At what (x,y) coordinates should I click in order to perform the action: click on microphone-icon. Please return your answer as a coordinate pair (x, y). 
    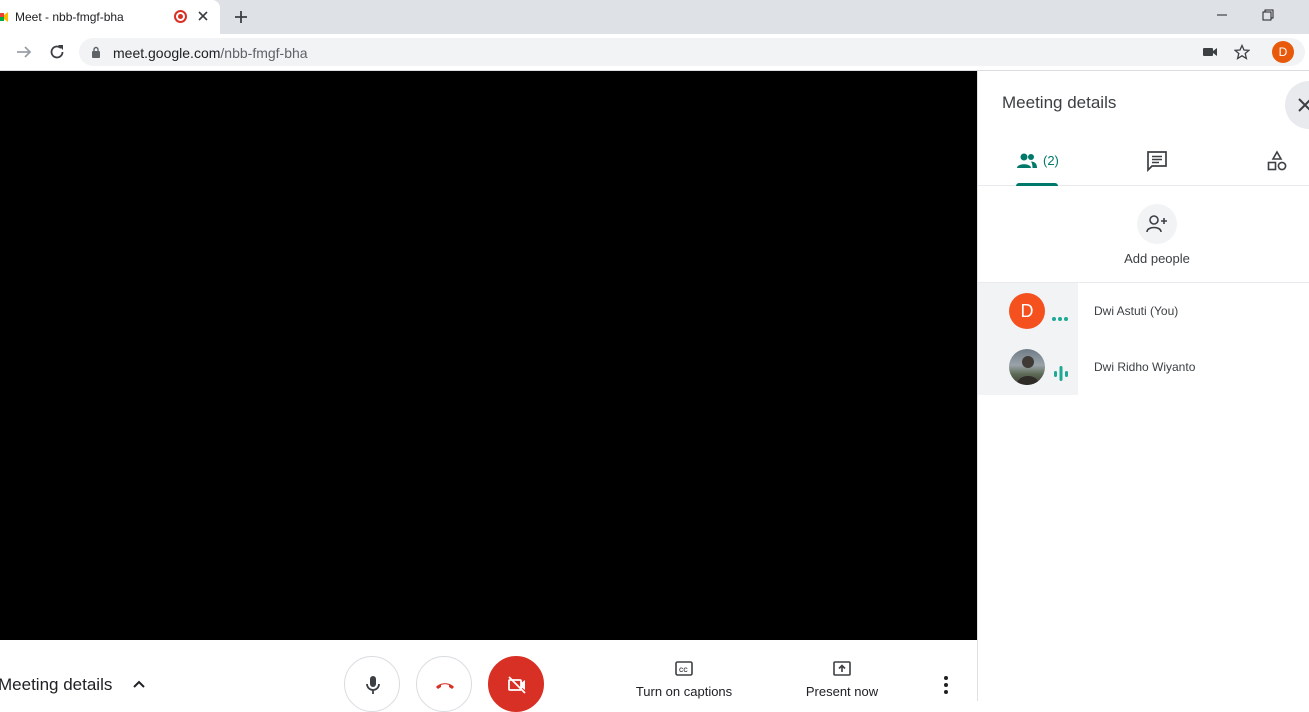
    Looking at the image, I should click on (373, 685).